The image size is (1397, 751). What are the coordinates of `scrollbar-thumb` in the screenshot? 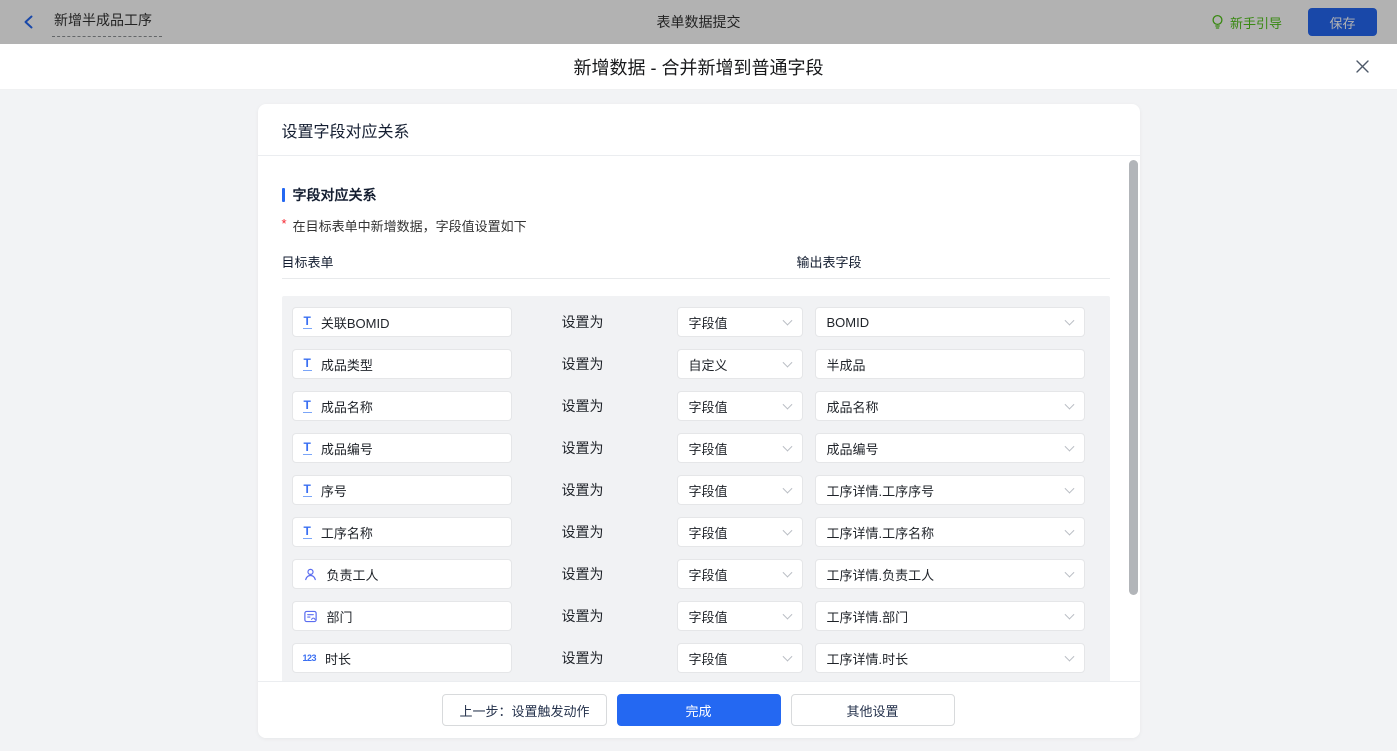 It's located at (1133, 377).